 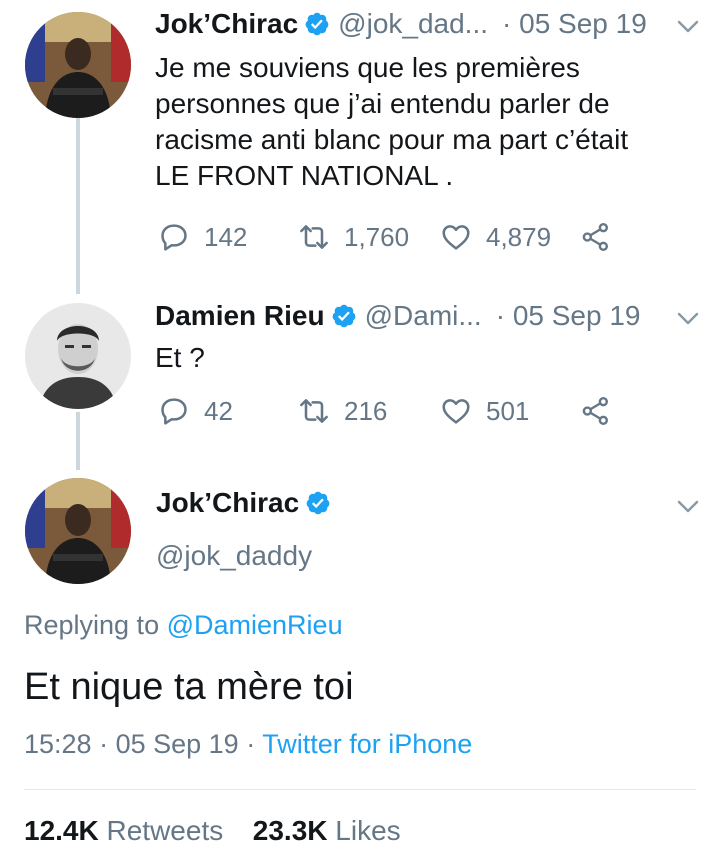 What do you see at coordinates (78, 356) in the screenshot?
I see `avatar-damien-rieu` at bounding box center [78, 356].